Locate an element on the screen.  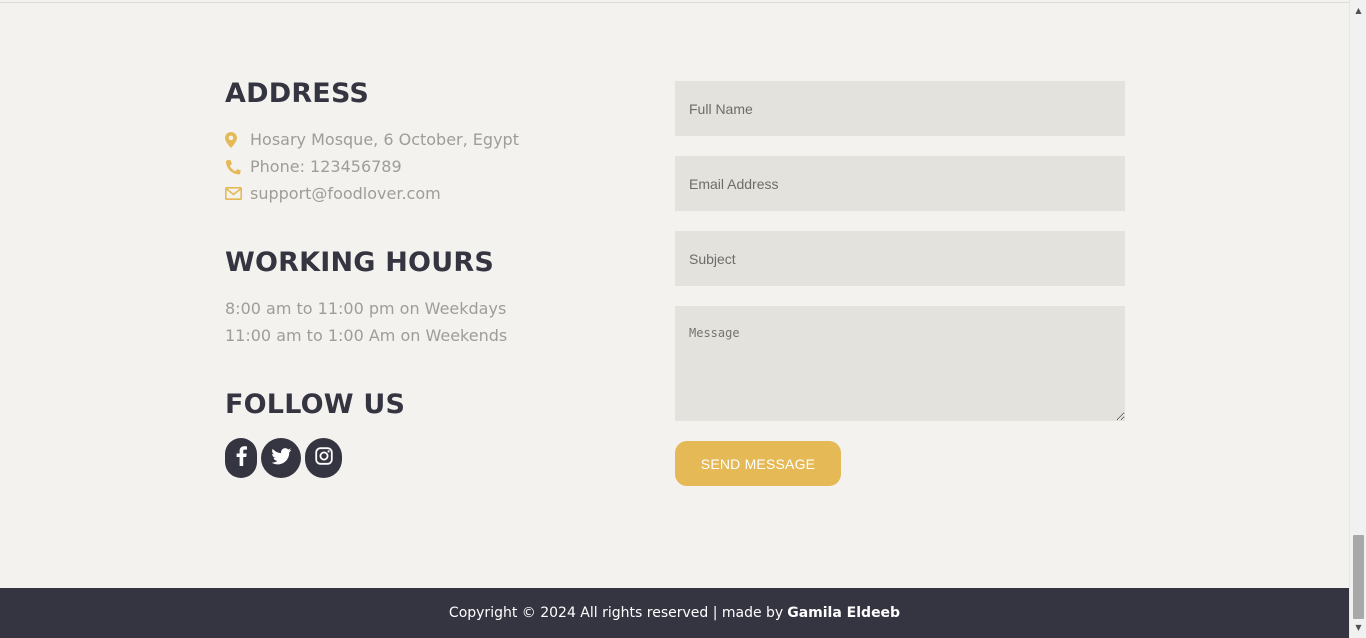
phone-icon is located at coordinates (235, 167).